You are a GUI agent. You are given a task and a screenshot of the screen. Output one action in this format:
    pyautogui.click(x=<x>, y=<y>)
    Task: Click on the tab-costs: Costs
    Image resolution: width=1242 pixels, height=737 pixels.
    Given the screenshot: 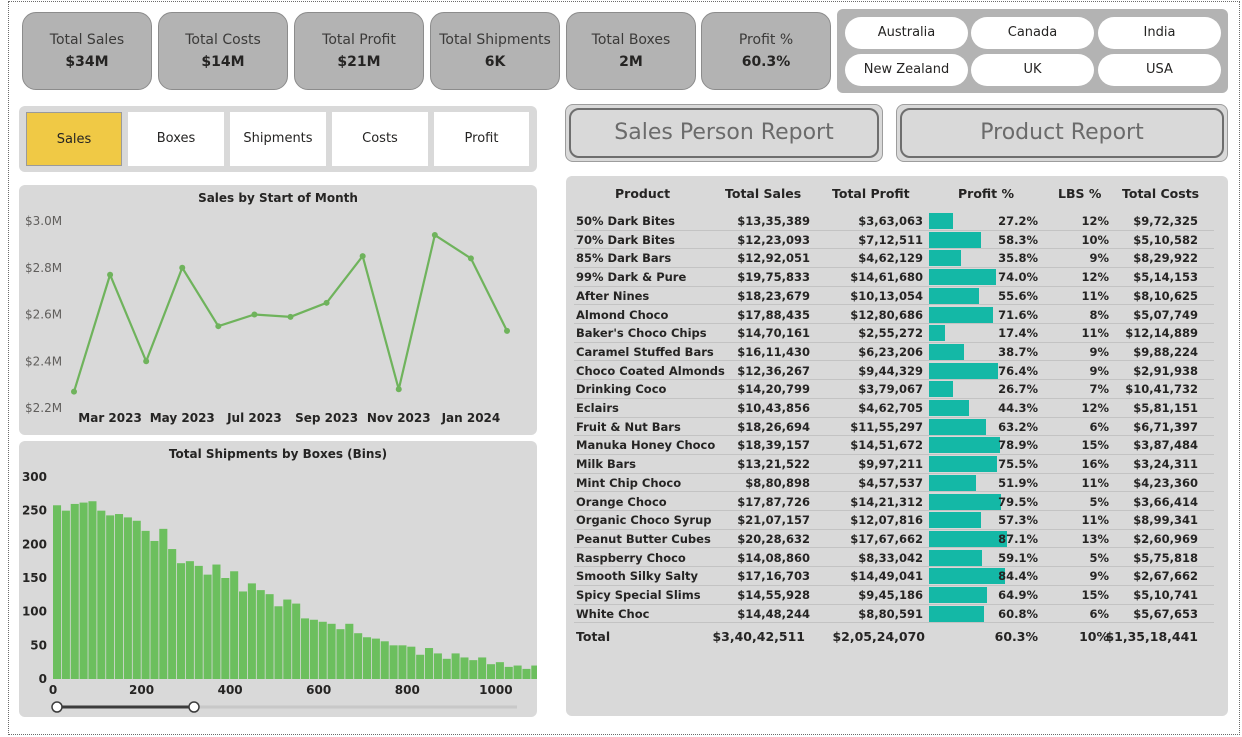 What is the action you would take?
    pyautogui.click(x=380, y=139)
    